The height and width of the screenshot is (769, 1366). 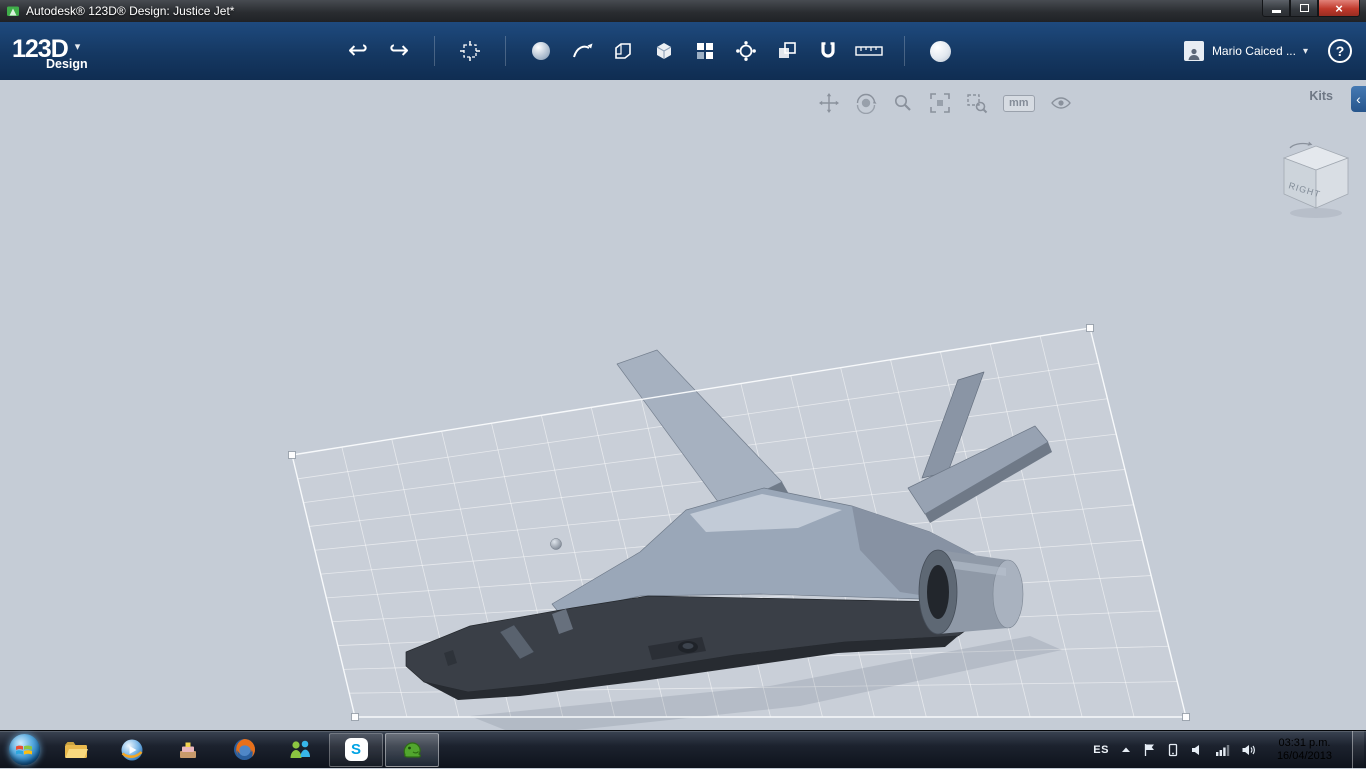 I want to click on taskbar-app-media-player, so click(x=132, y=750).